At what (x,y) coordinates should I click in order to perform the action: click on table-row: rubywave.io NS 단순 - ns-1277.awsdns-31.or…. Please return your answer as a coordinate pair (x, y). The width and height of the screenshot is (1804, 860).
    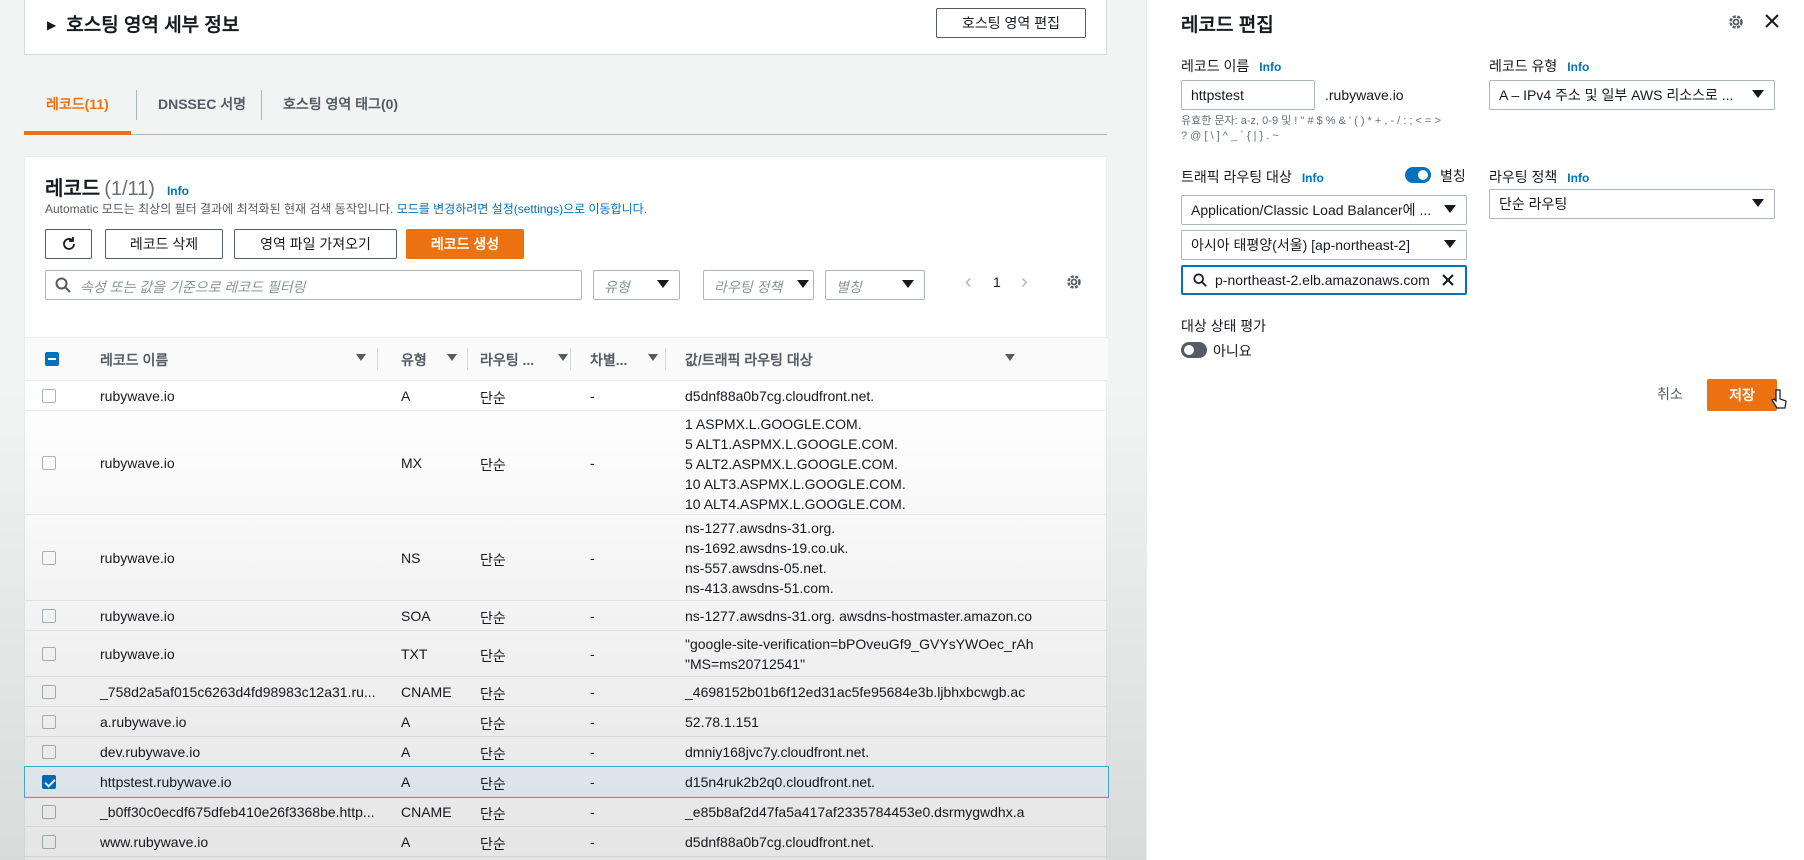
    Looking at the image, I should click on (566, 558).